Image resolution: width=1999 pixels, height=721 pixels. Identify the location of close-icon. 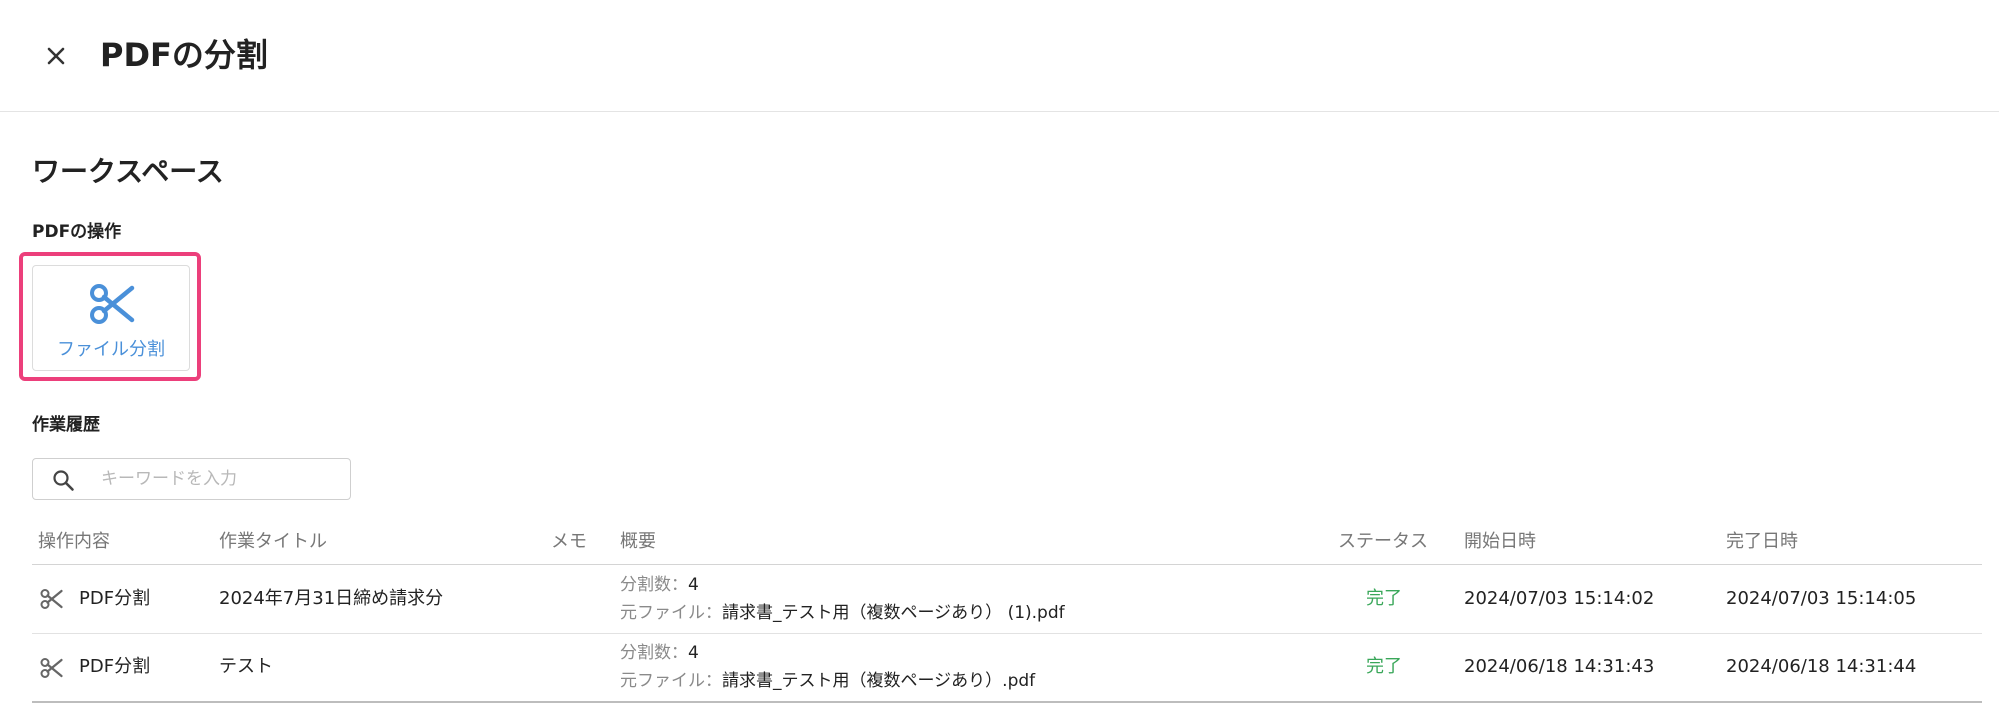
(56, 56).